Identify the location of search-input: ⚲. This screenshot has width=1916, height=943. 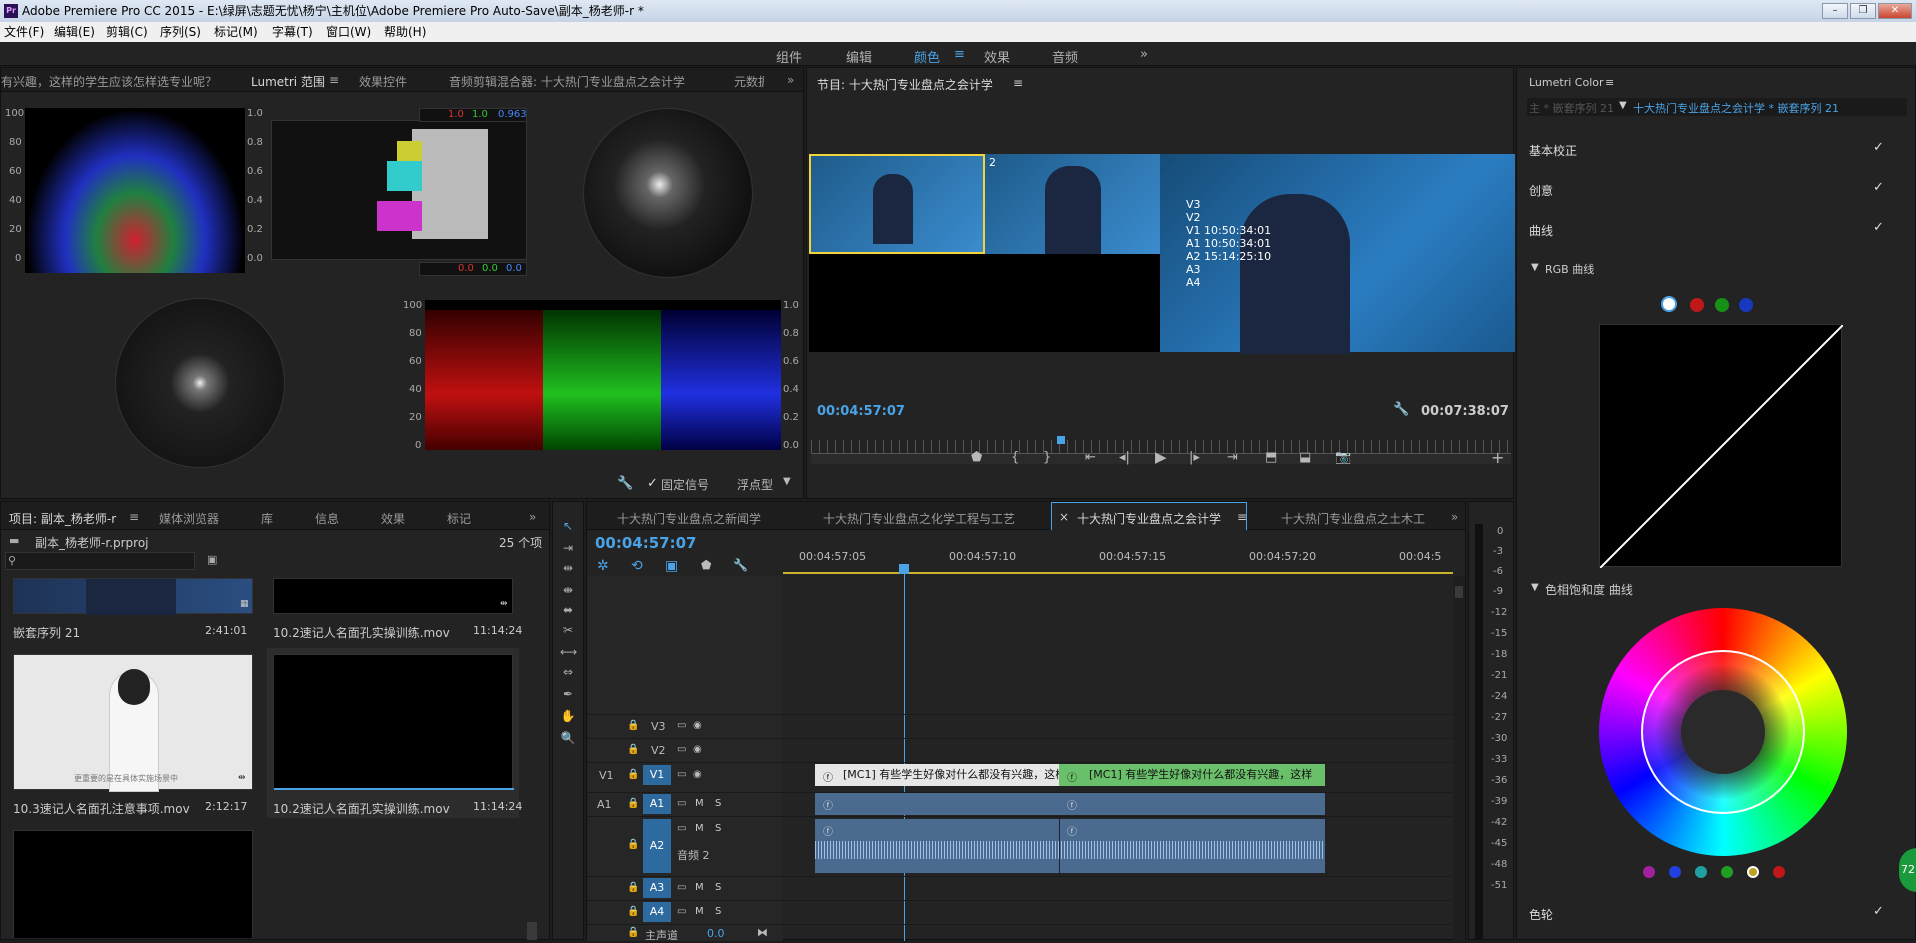
(100, 561).